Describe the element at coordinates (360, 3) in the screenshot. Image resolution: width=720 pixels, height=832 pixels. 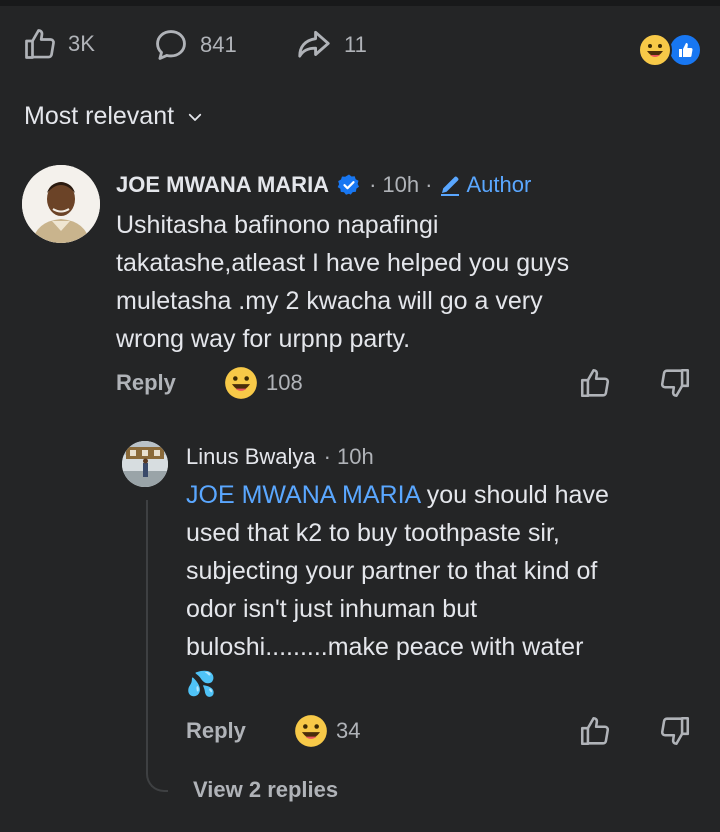
I see `top-divider` at that location.